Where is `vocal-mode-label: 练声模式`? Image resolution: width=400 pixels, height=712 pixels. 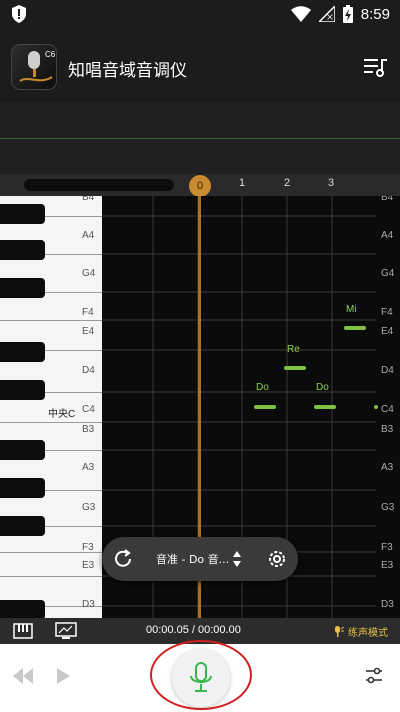 vocal-mode-label: 练声模式 is located at coordinates (368, 633).